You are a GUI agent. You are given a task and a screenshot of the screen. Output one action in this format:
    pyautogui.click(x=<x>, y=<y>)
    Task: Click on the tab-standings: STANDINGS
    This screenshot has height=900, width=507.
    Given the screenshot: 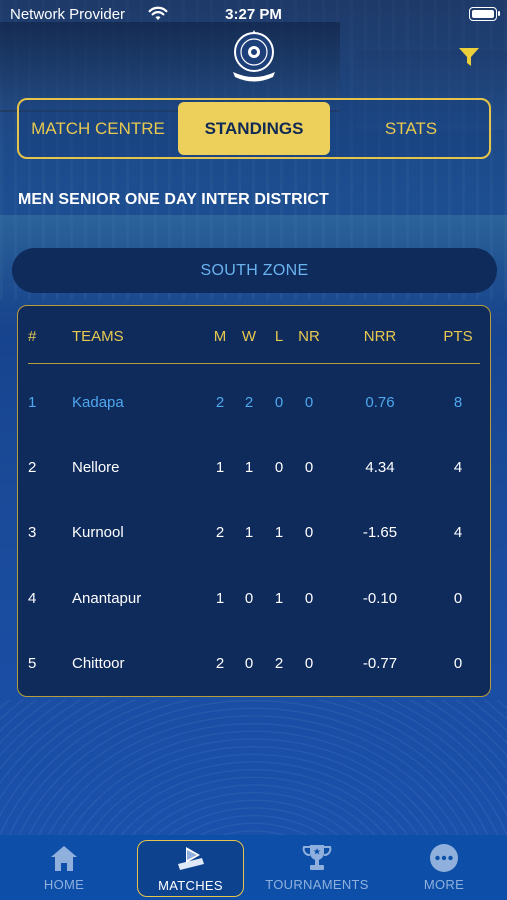 What is the action you would take?
    pyautogui.click(x=254, y=128)
    